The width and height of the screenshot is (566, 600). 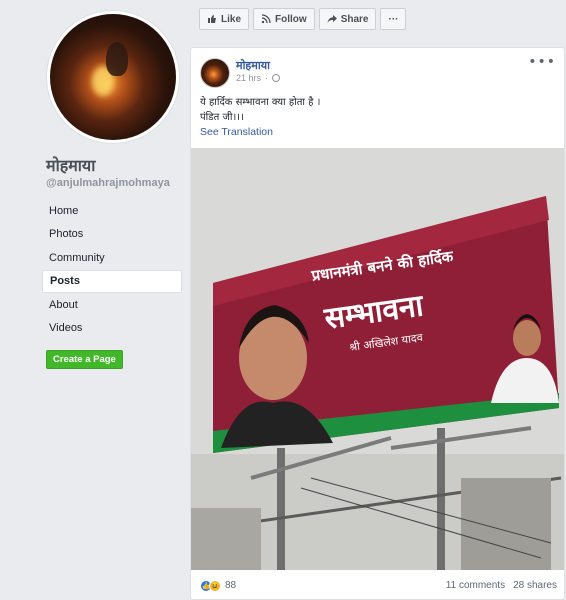 I want to click on comments-count-link: 11 comments, so click(x=475, y=585).